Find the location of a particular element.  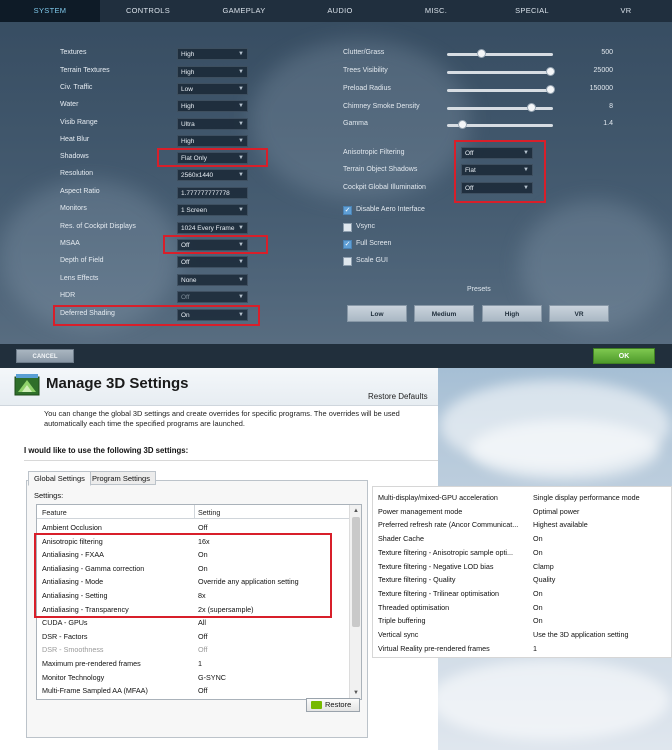

table-row: Shader Cache On is located at coordinates (522, 539).